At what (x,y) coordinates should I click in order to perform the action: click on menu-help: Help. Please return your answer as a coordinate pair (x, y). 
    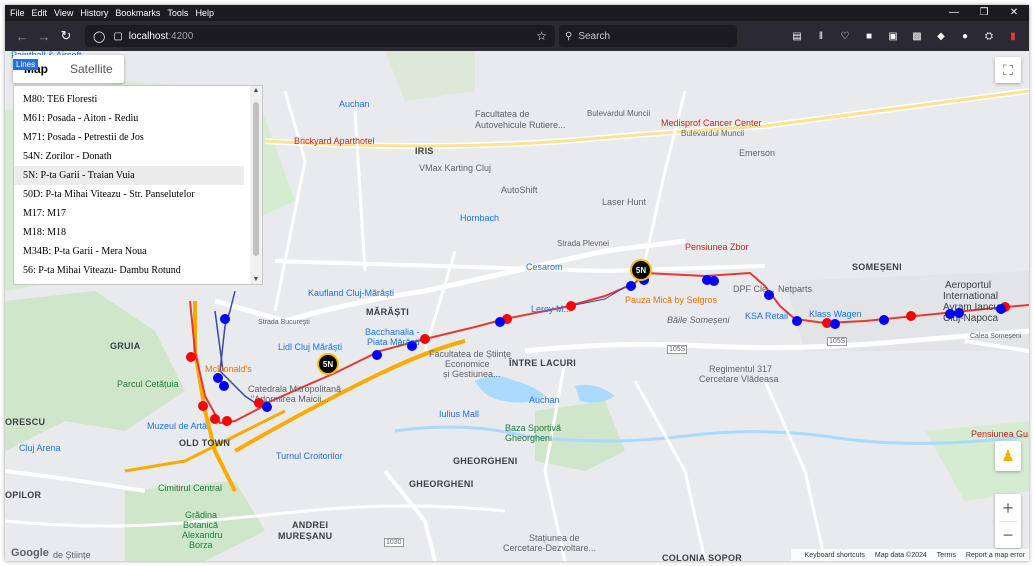
    Looking at the image, I should click on (204, 13).